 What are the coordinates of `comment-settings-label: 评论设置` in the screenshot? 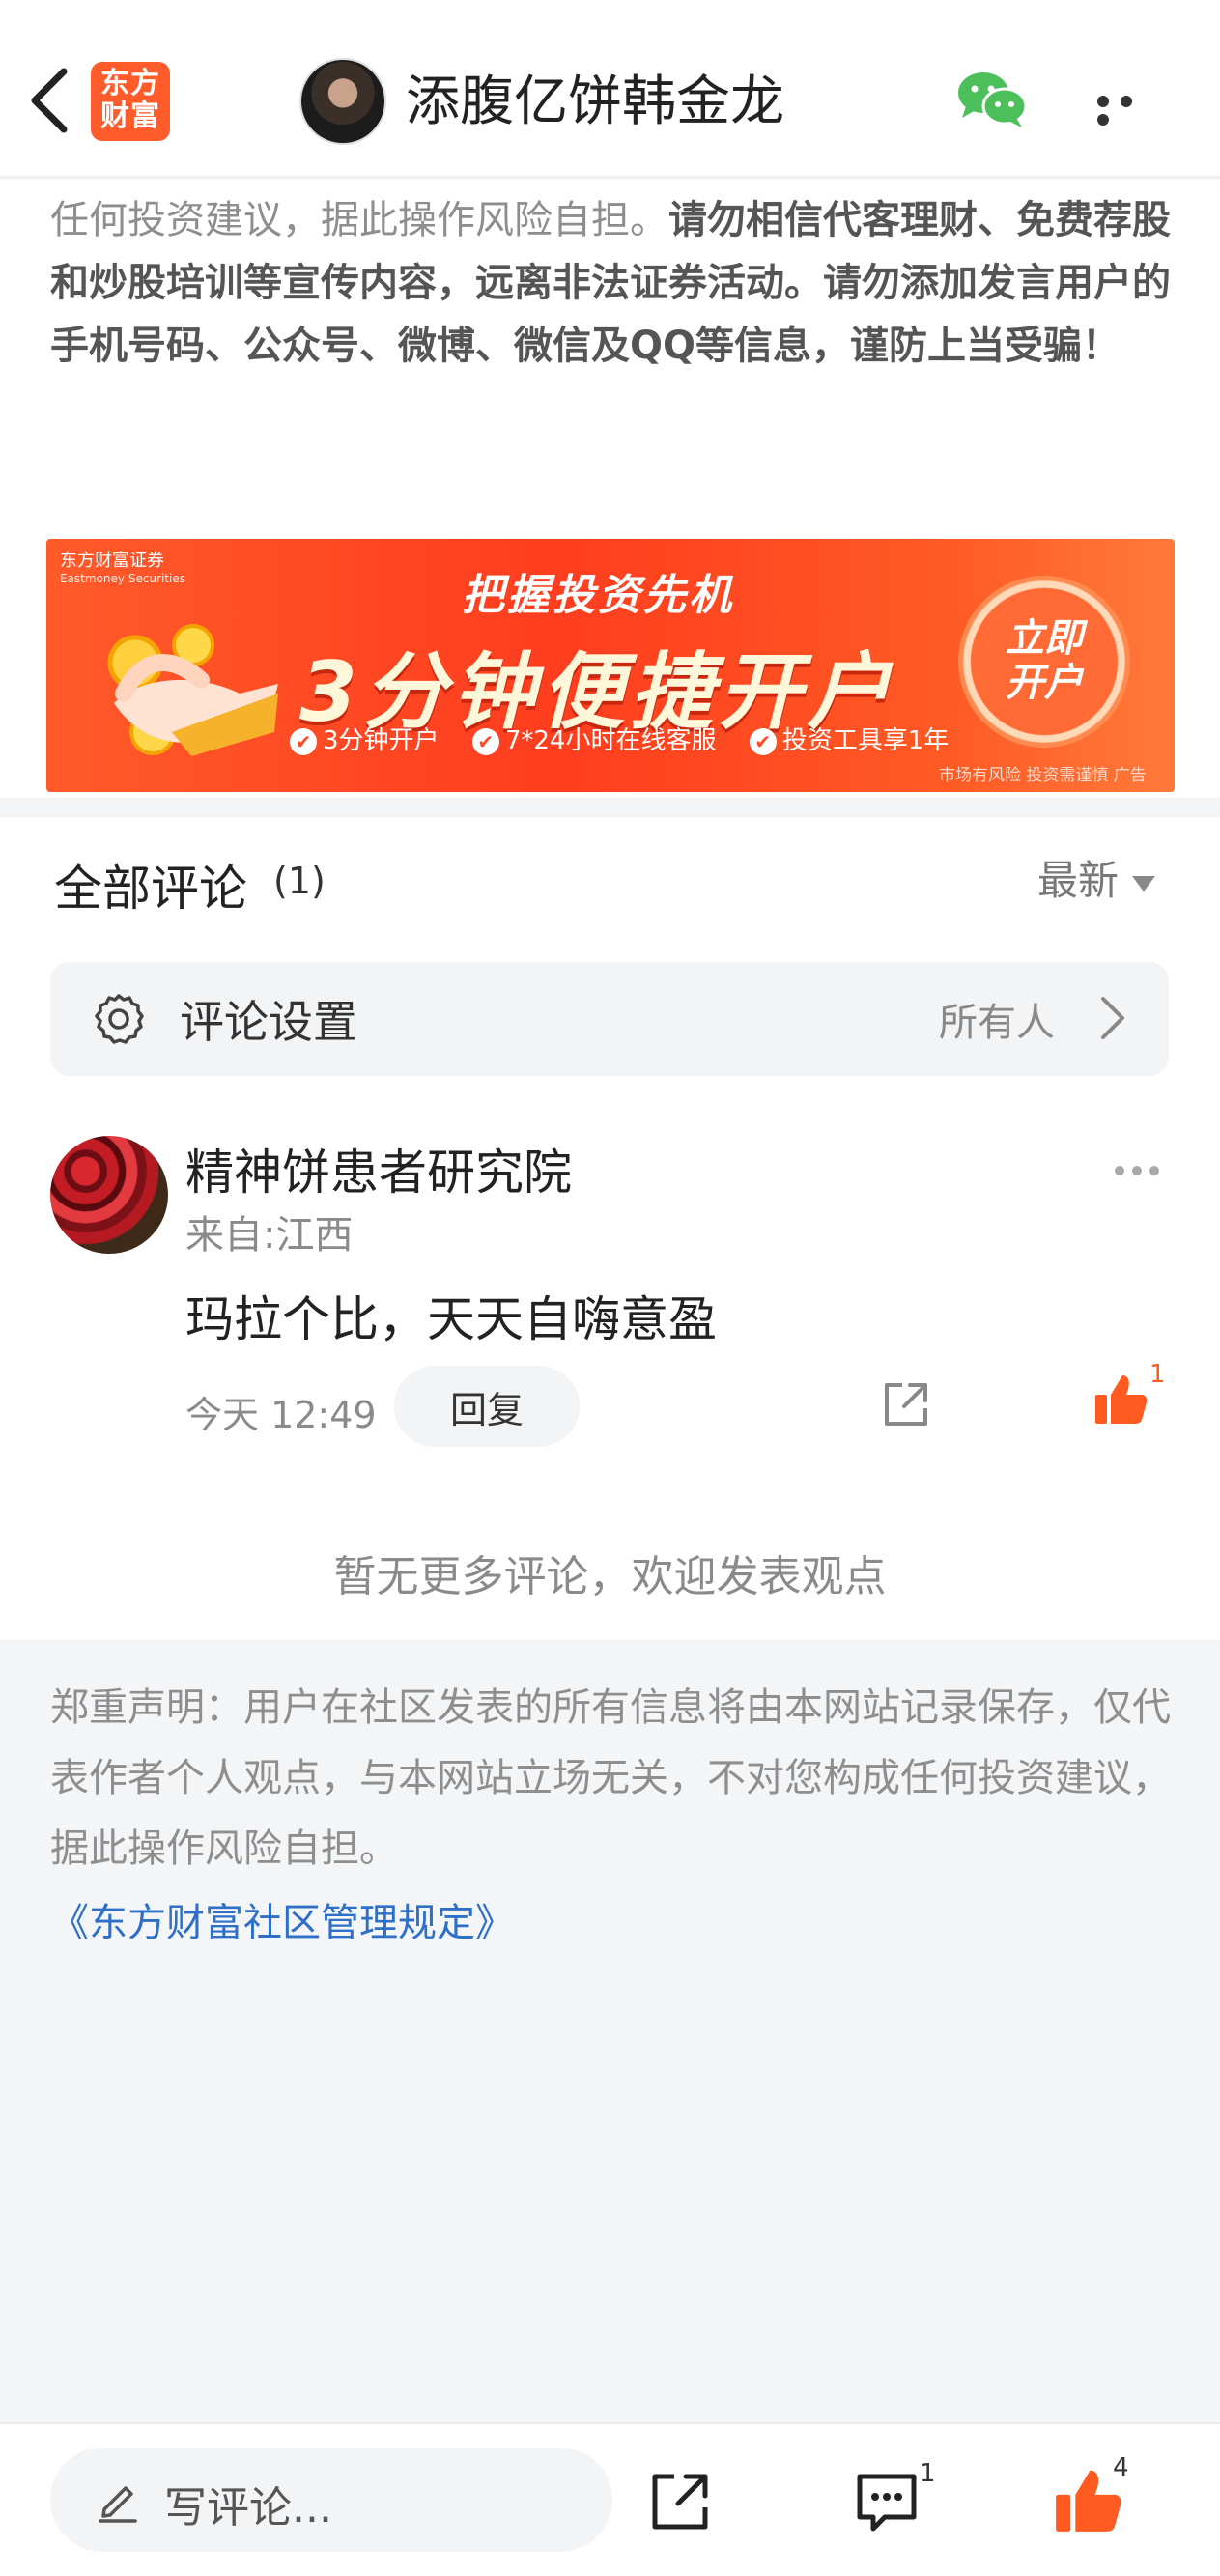 It's located at (268, 1022).